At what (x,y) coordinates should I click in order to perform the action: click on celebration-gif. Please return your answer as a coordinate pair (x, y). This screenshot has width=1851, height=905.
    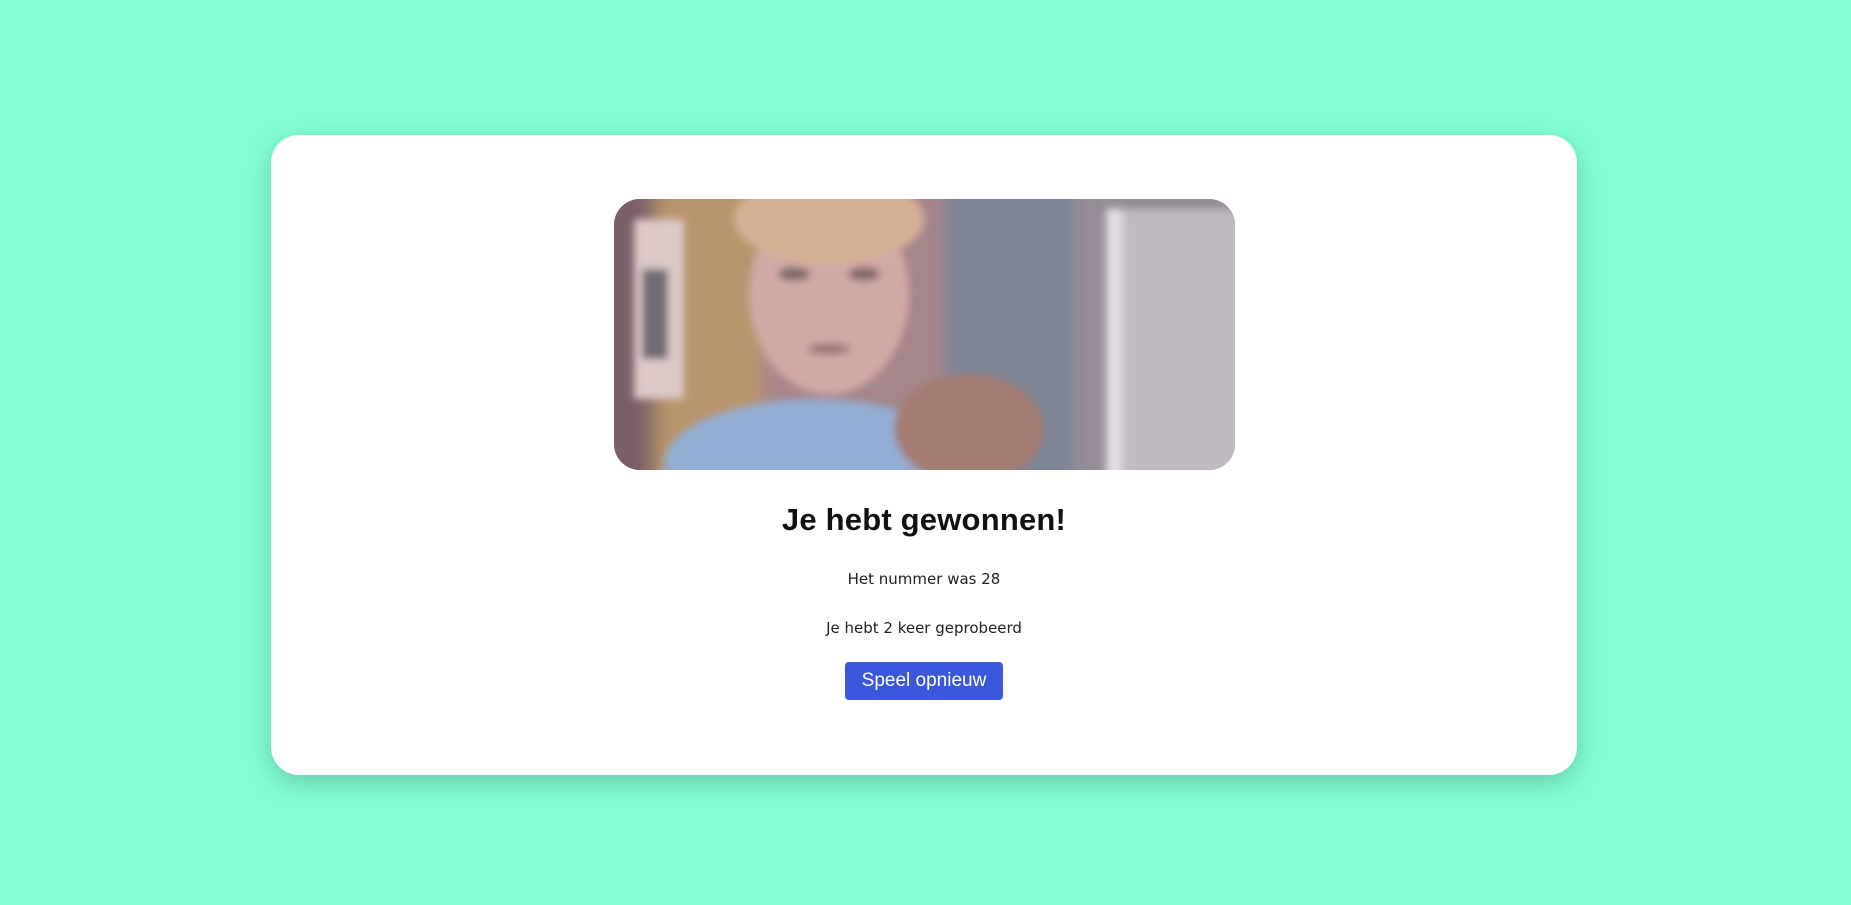
    Looking at the image, I should click on (924, 334).